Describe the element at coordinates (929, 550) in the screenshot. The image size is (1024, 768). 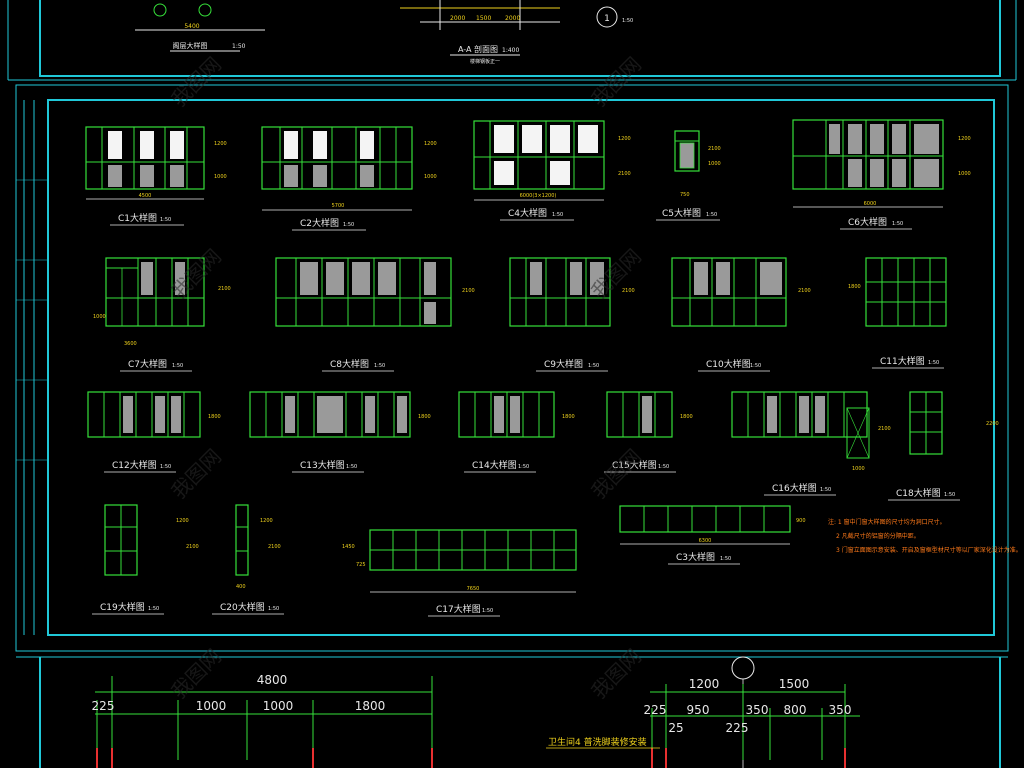
I see `note-3: 3 门窗立面图示意安装、开启及窗框型材尺寸等以厂家深化设计为准。` at that location.